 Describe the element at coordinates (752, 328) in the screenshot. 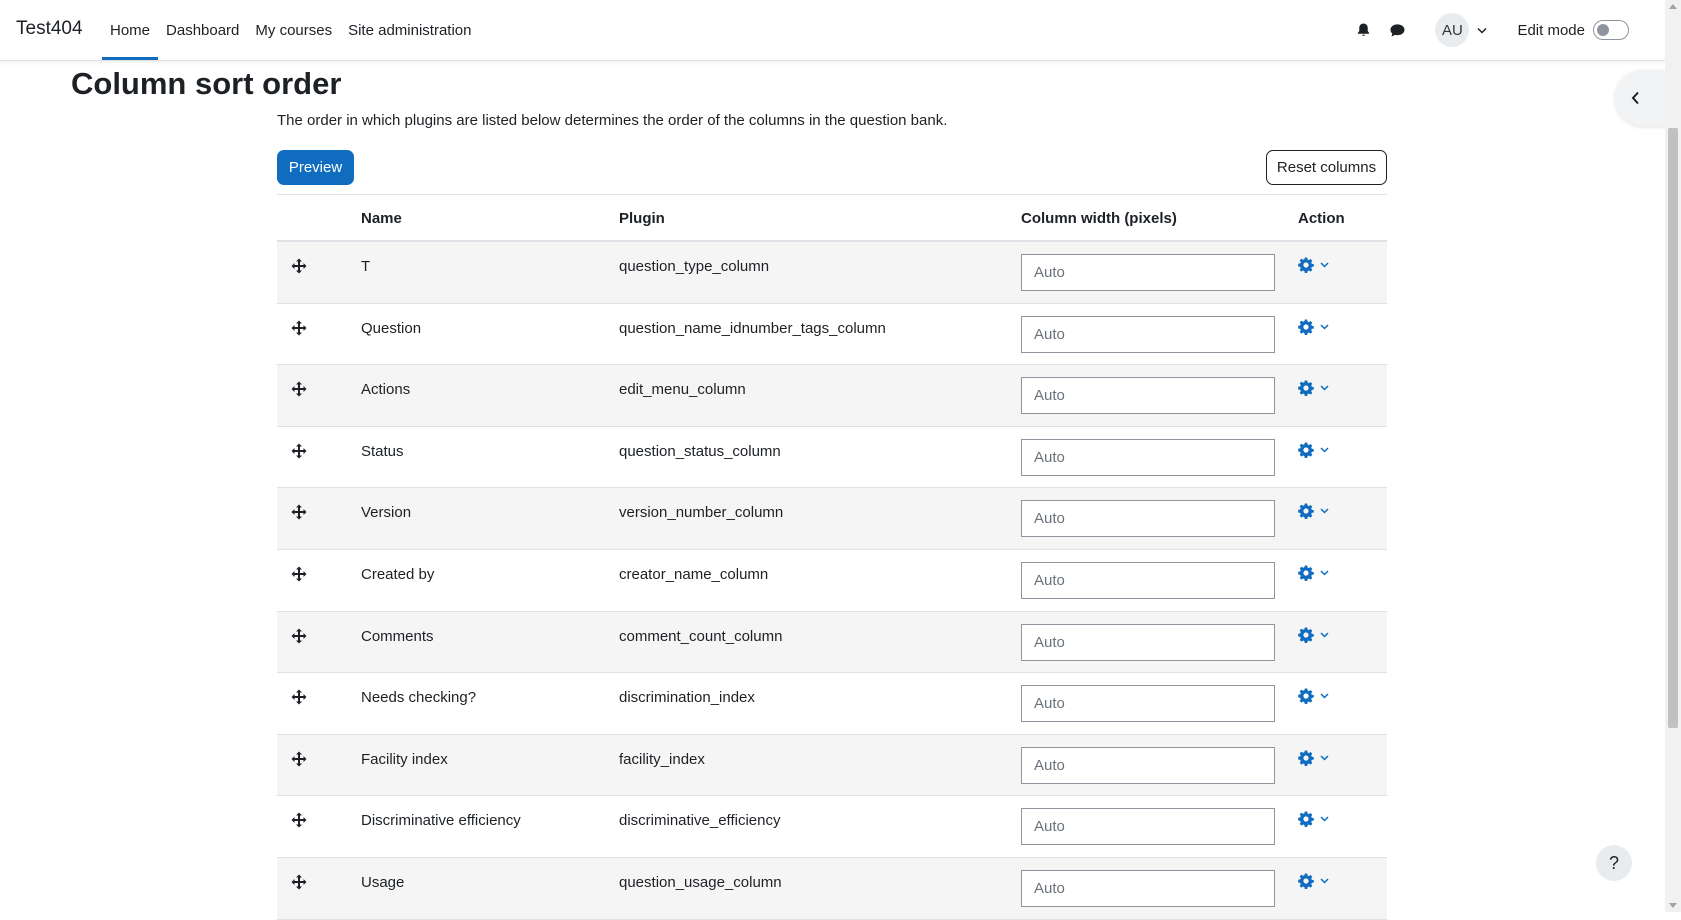

I see `column-plugin: question_name_idnumber_tags_column` at that location.